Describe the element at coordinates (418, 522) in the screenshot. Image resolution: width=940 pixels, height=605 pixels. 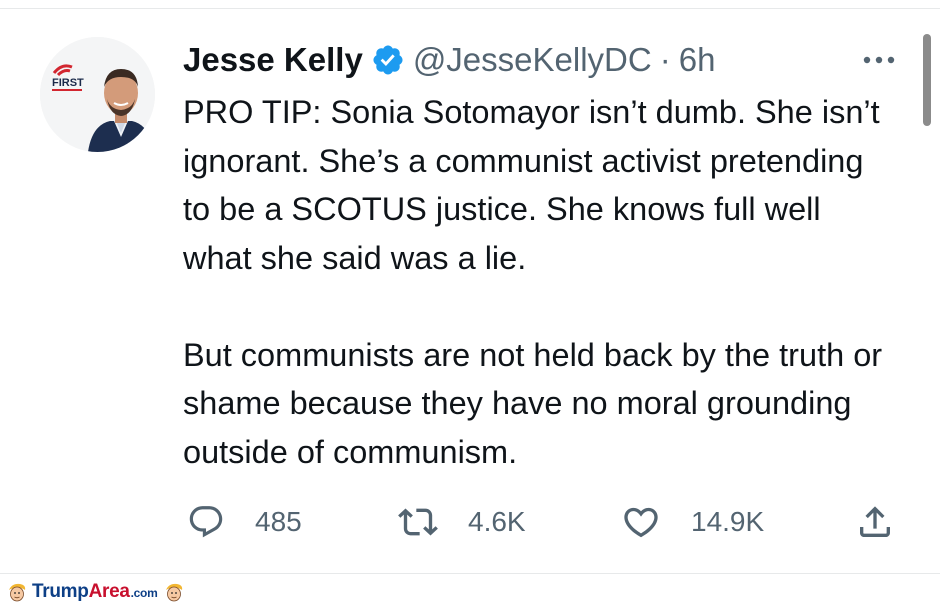
I see `retweet-icon` at that location.